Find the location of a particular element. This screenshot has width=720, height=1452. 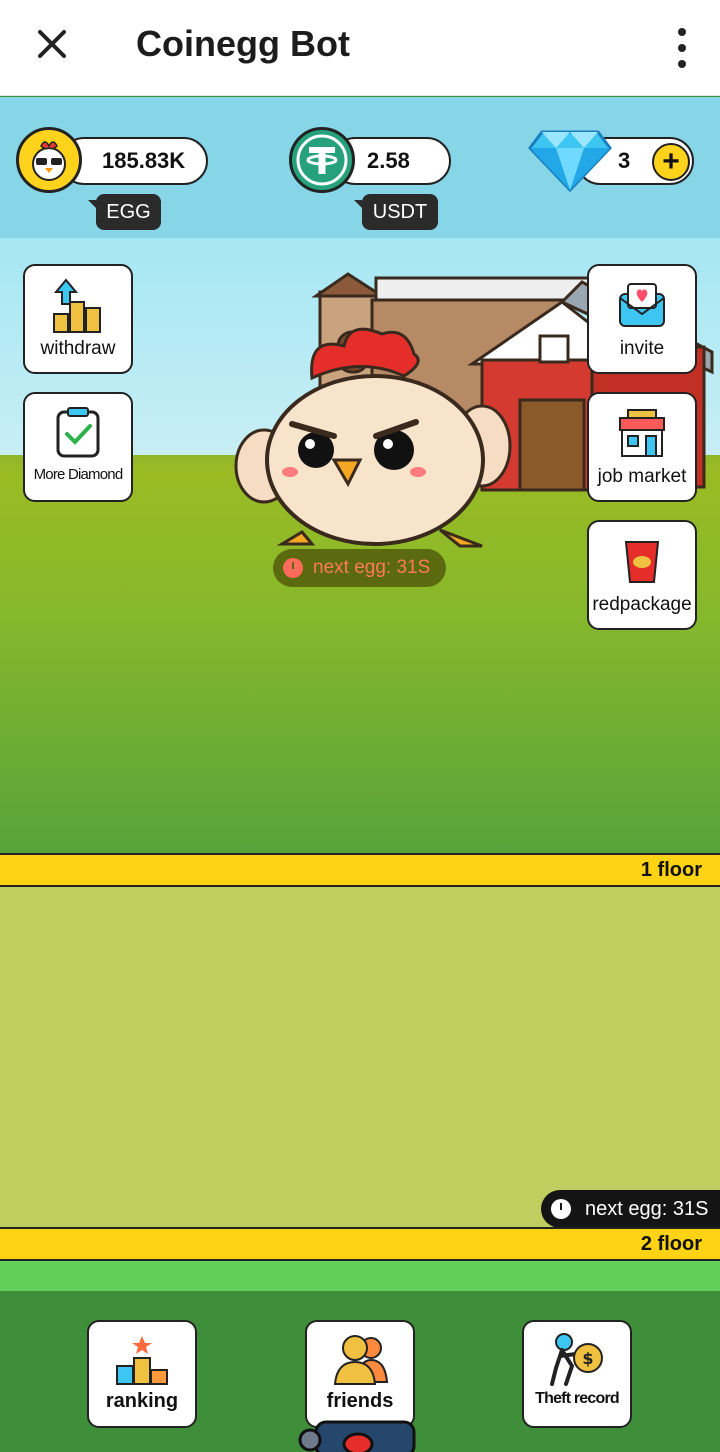

floor-2-bar: 2 floor is located at coordinates (360, 1244).